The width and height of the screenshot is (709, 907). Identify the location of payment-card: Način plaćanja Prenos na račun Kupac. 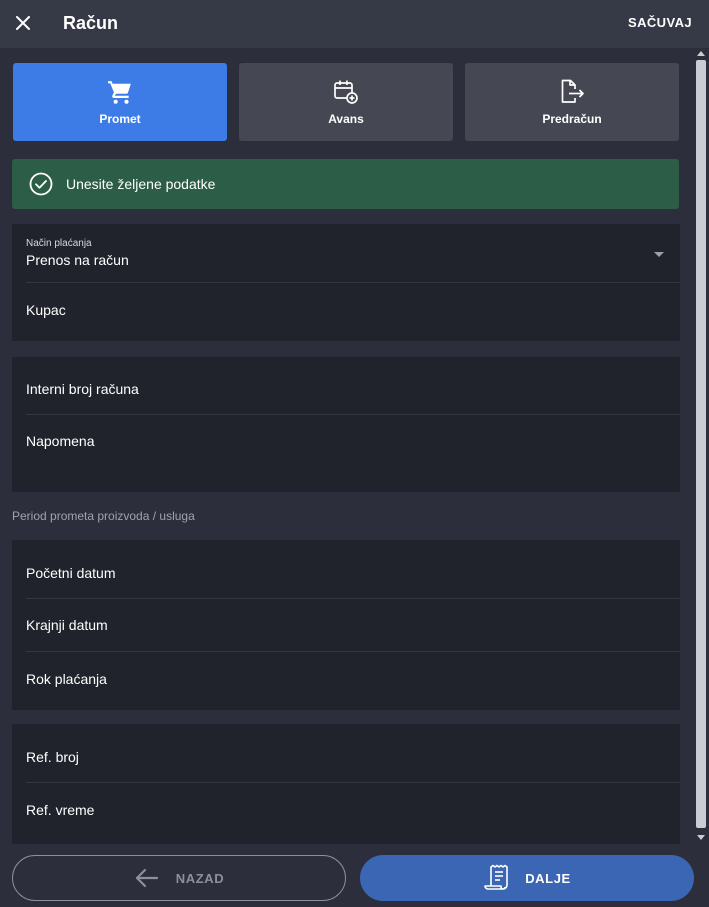
(346, 282).